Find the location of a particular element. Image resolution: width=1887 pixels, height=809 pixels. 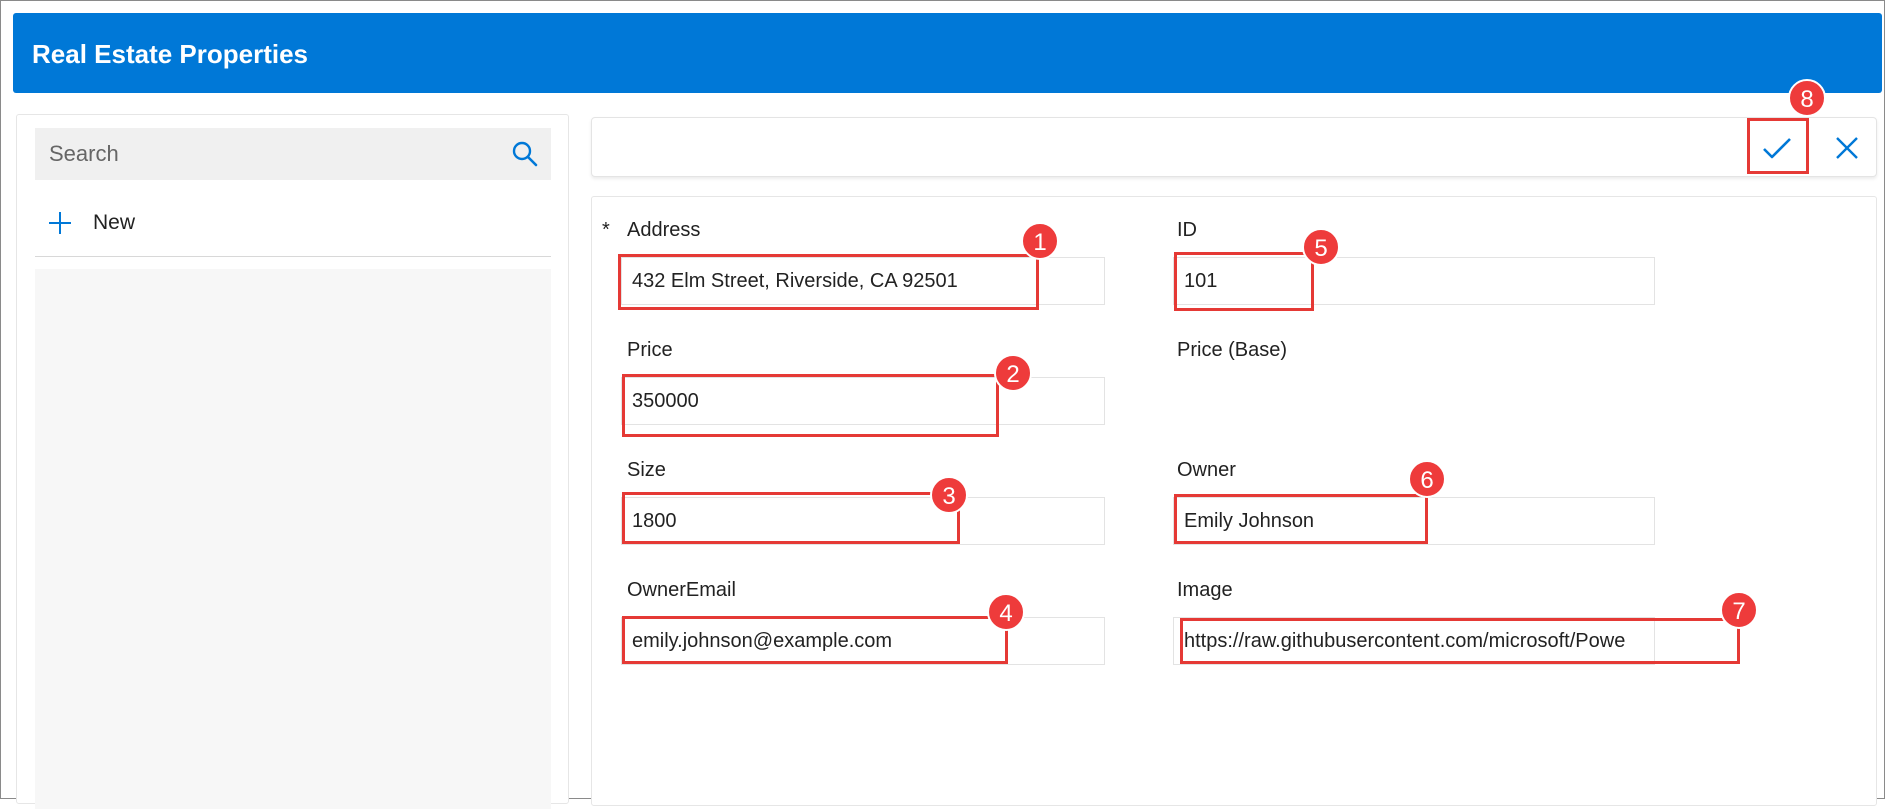

annotation-badge-3: 3 is located at coordinates (949, 495).